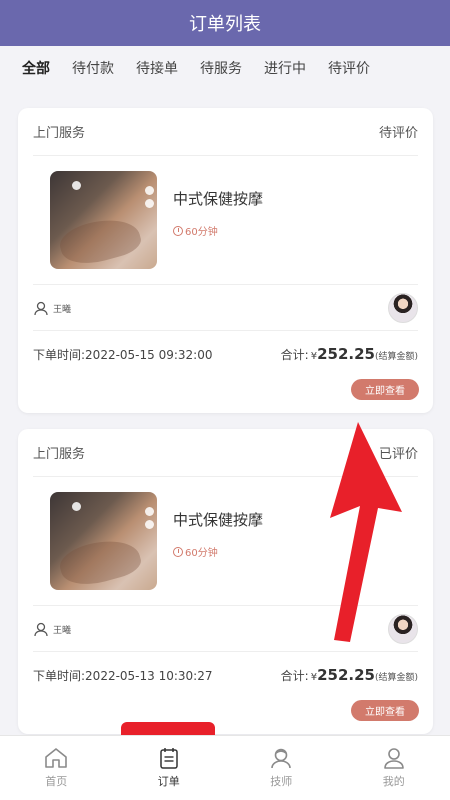  What do you see at coordinates (225, 132) in the screenshot?
I see `order-card-header: 上门服务 待评价` at bounding box center [225, 132].